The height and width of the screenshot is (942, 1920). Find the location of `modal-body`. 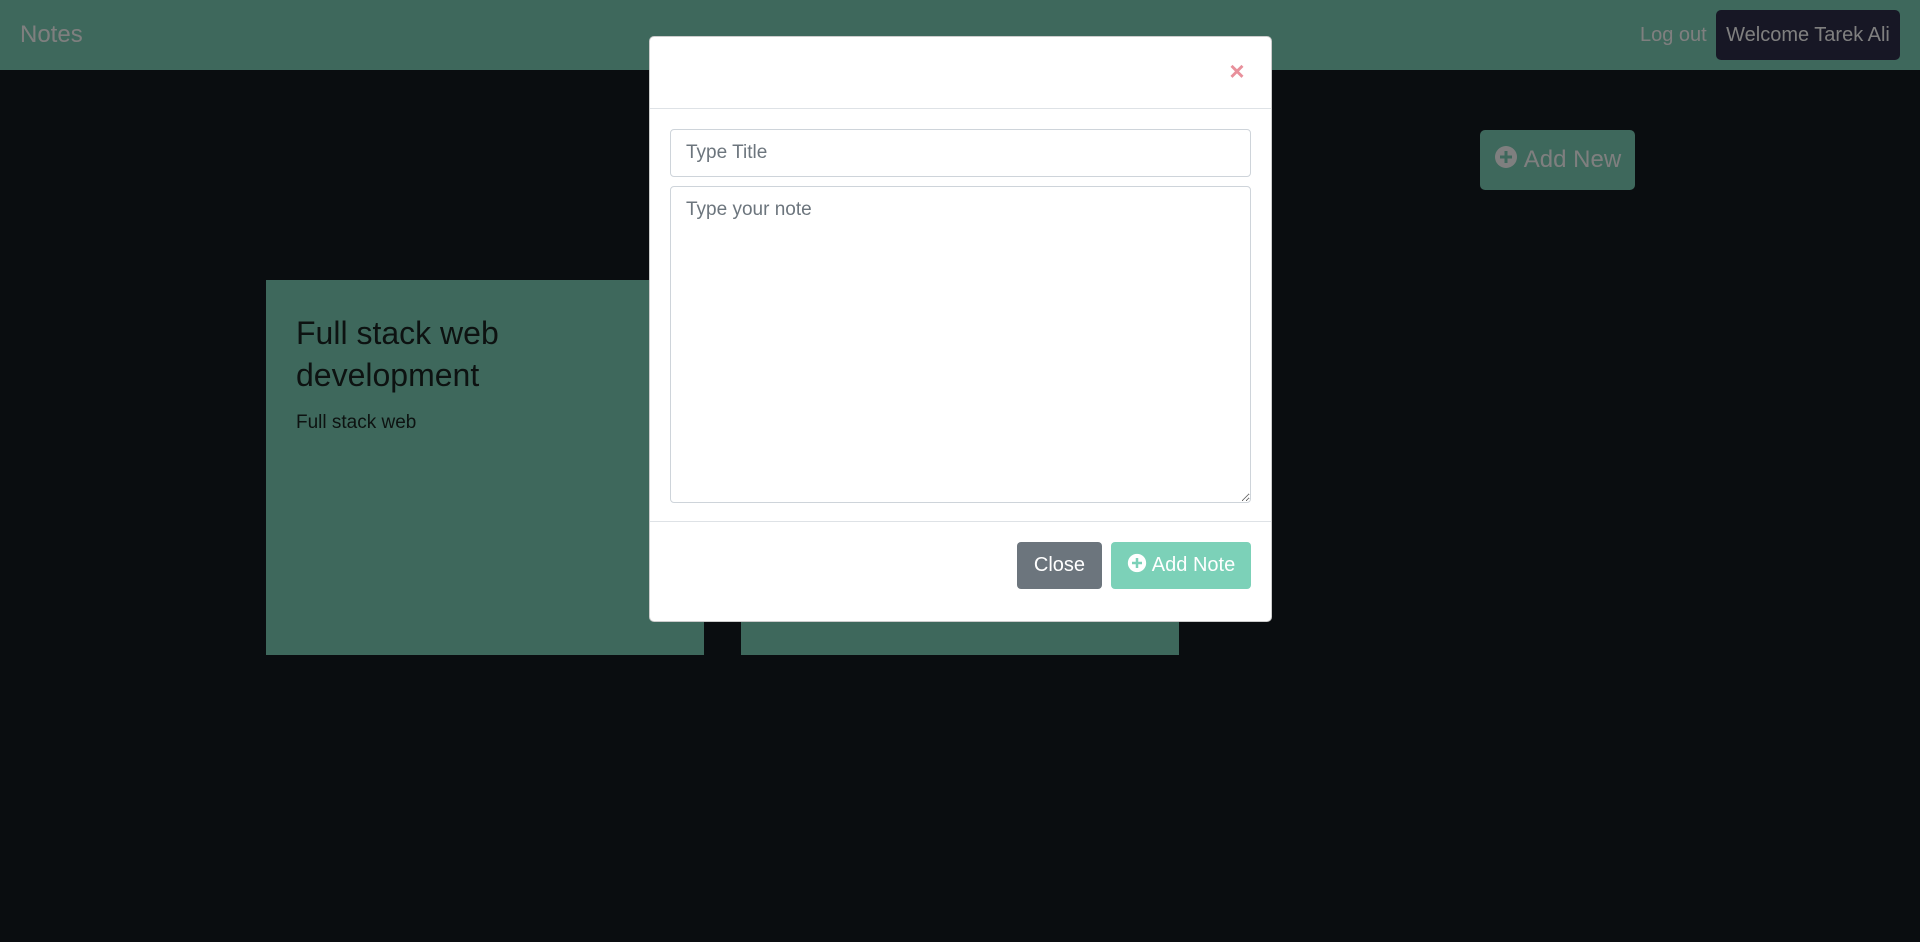

modal-body is located at coordinates (960, 315).